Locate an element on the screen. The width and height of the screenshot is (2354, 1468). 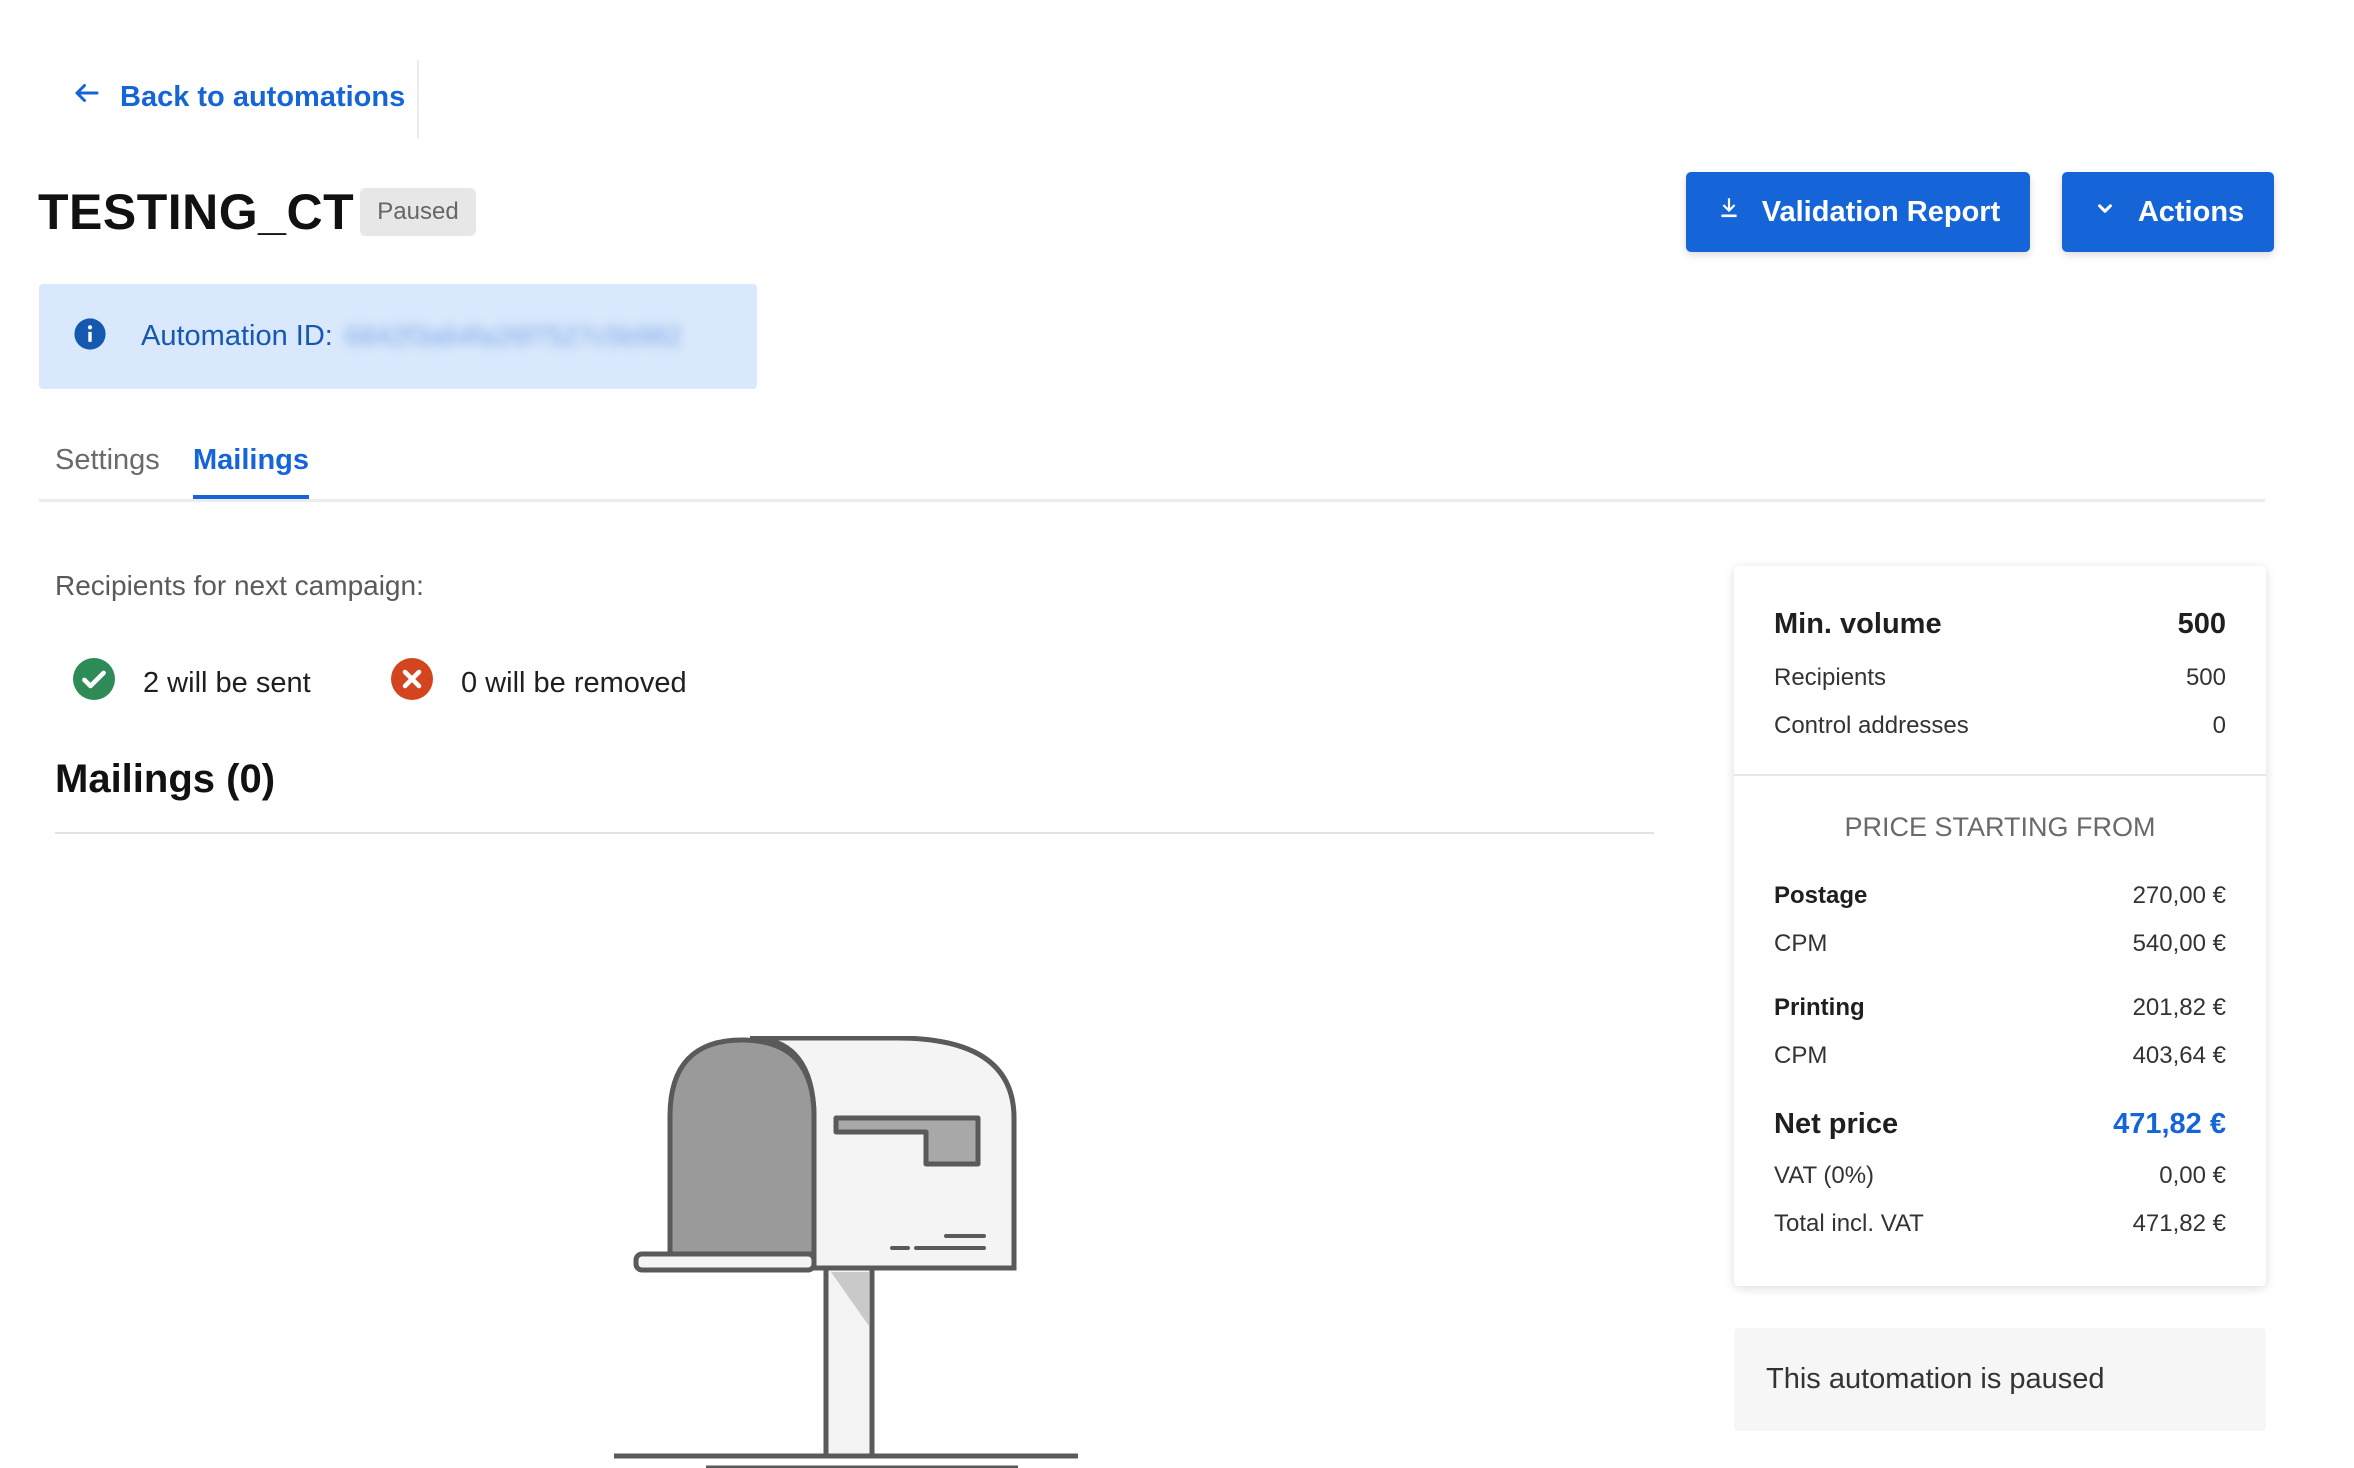
postage-cpm-value: 540,00 € is located at coordinates (2179, 943).